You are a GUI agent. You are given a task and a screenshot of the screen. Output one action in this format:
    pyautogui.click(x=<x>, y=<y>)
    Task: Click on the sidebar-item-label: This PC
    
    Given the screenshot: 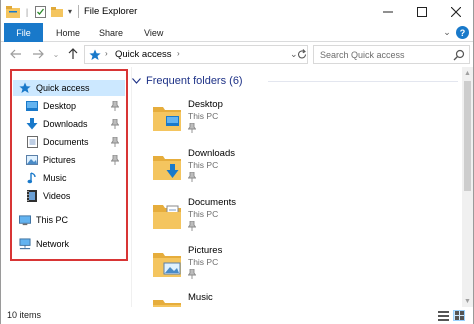 What is the action you would take?
    pyautogui.click(x=52, y=220)
    